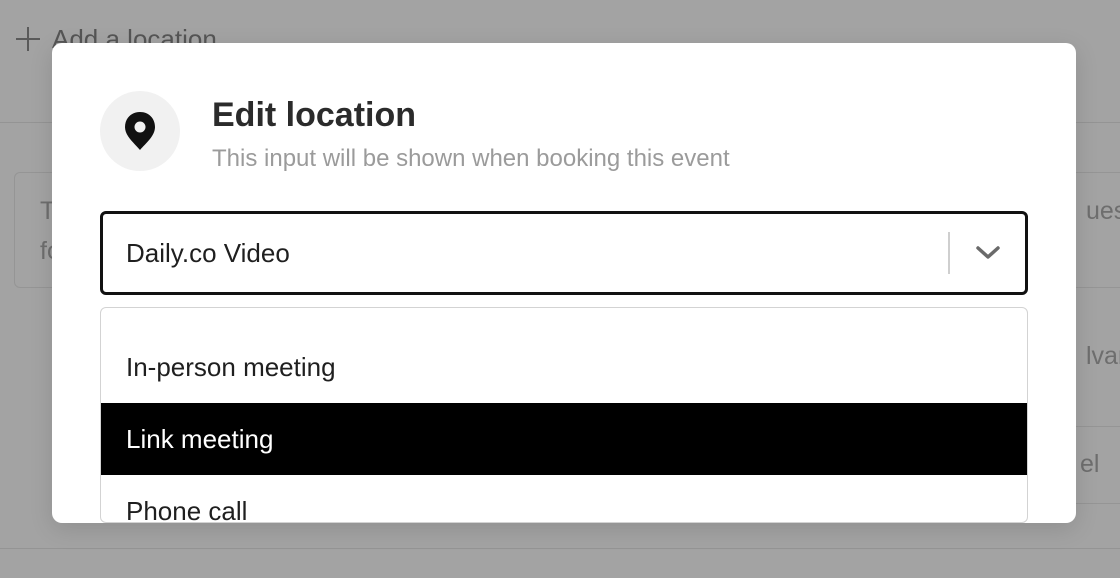 Image resolution: width=1120 pixels, height=578 pixels. I want to click on map-pin-icon, so click(140, 131).